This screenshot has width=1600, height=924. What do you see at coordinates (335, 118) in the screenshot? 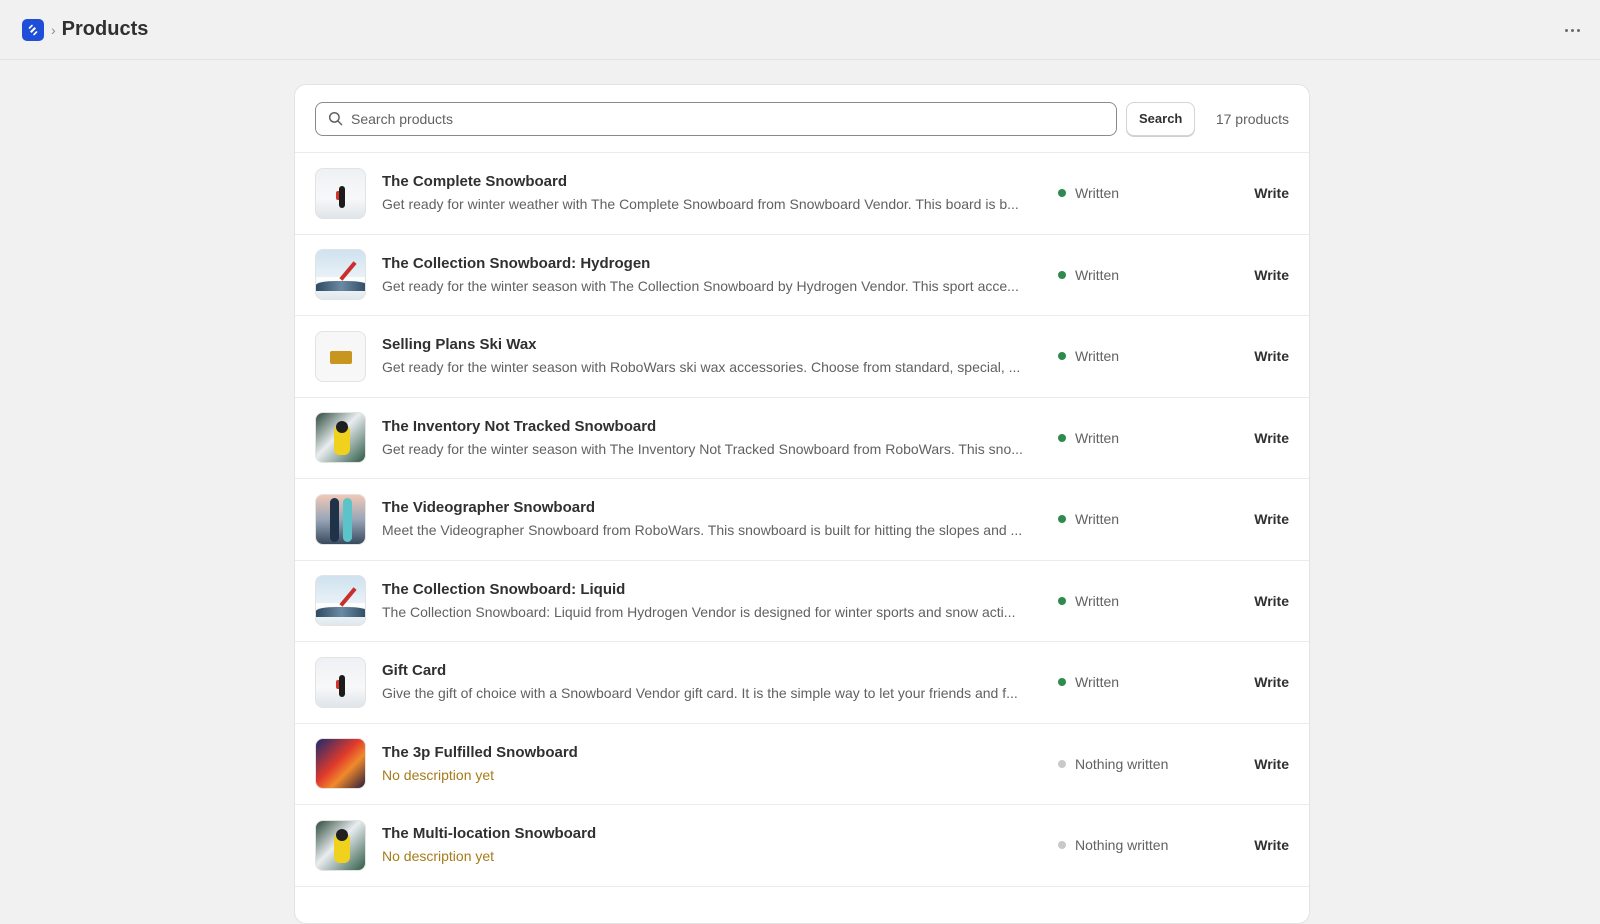
I see `search-icon` at bounding box center [335, 118].